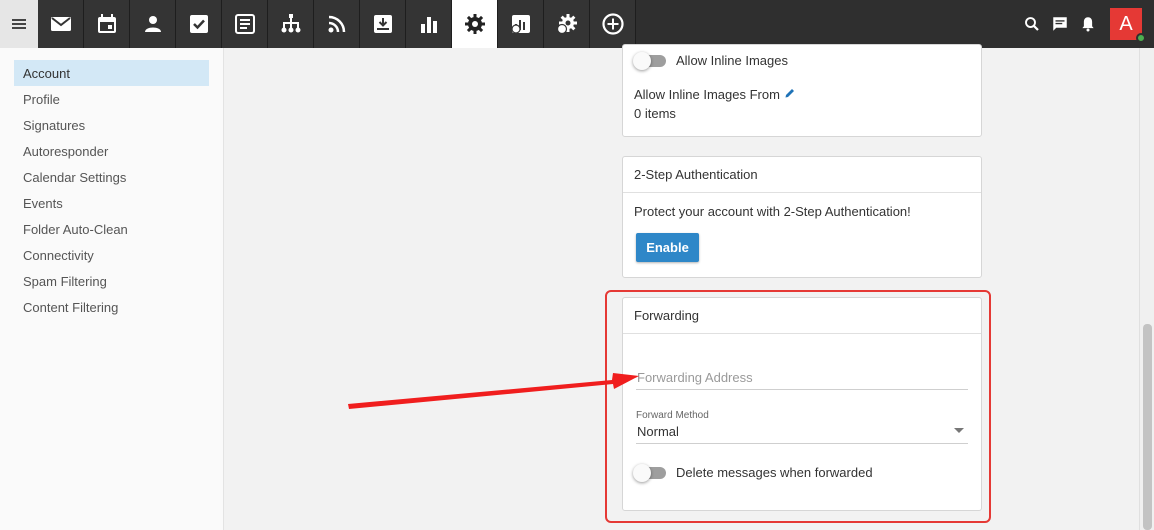  I want to click on scrollbar-thumb, so click(1147, 427).